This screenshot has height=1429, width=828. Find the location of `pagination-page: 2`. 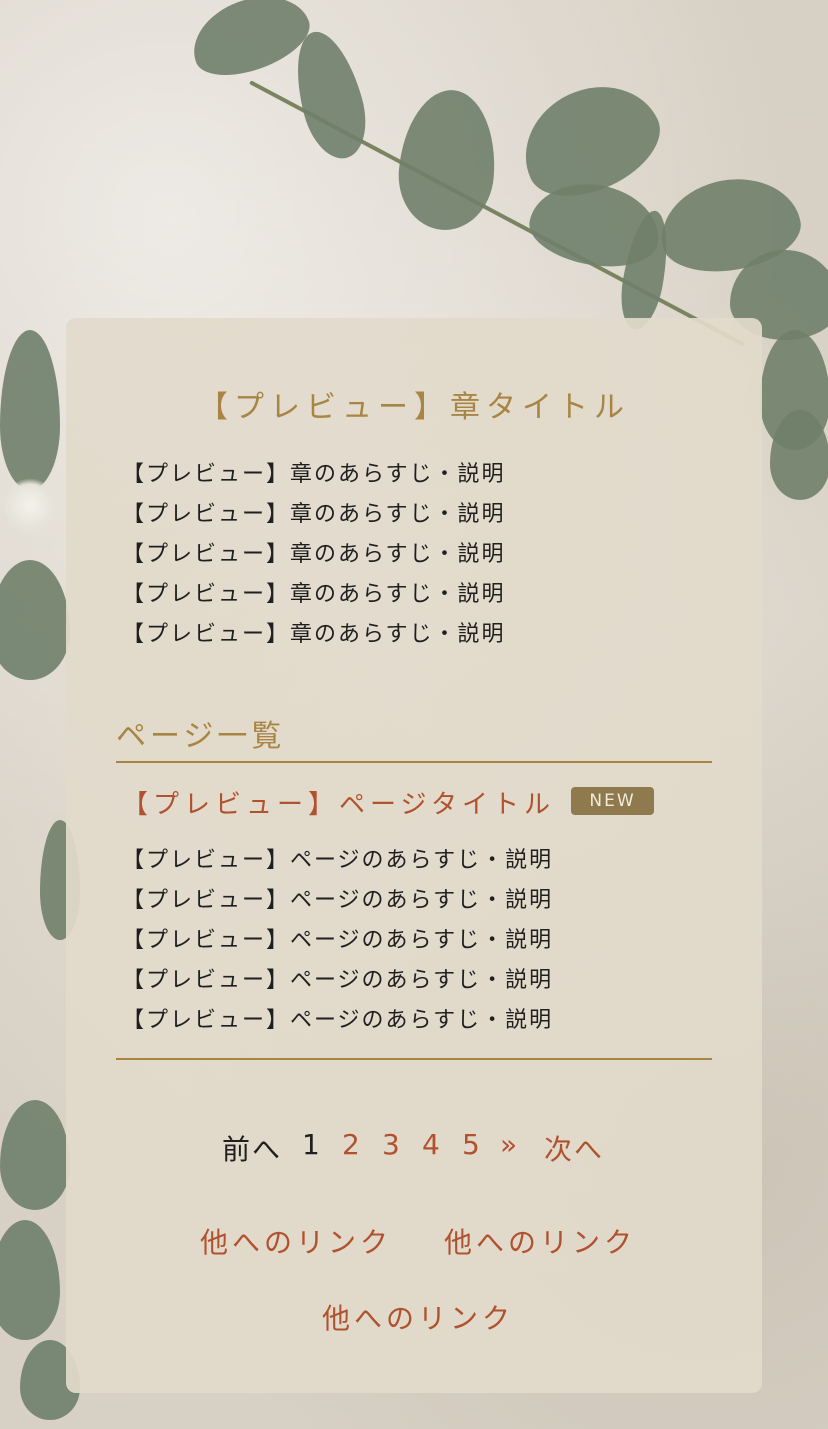

pagination-page: 2 is located at coordinates (352, 1144).